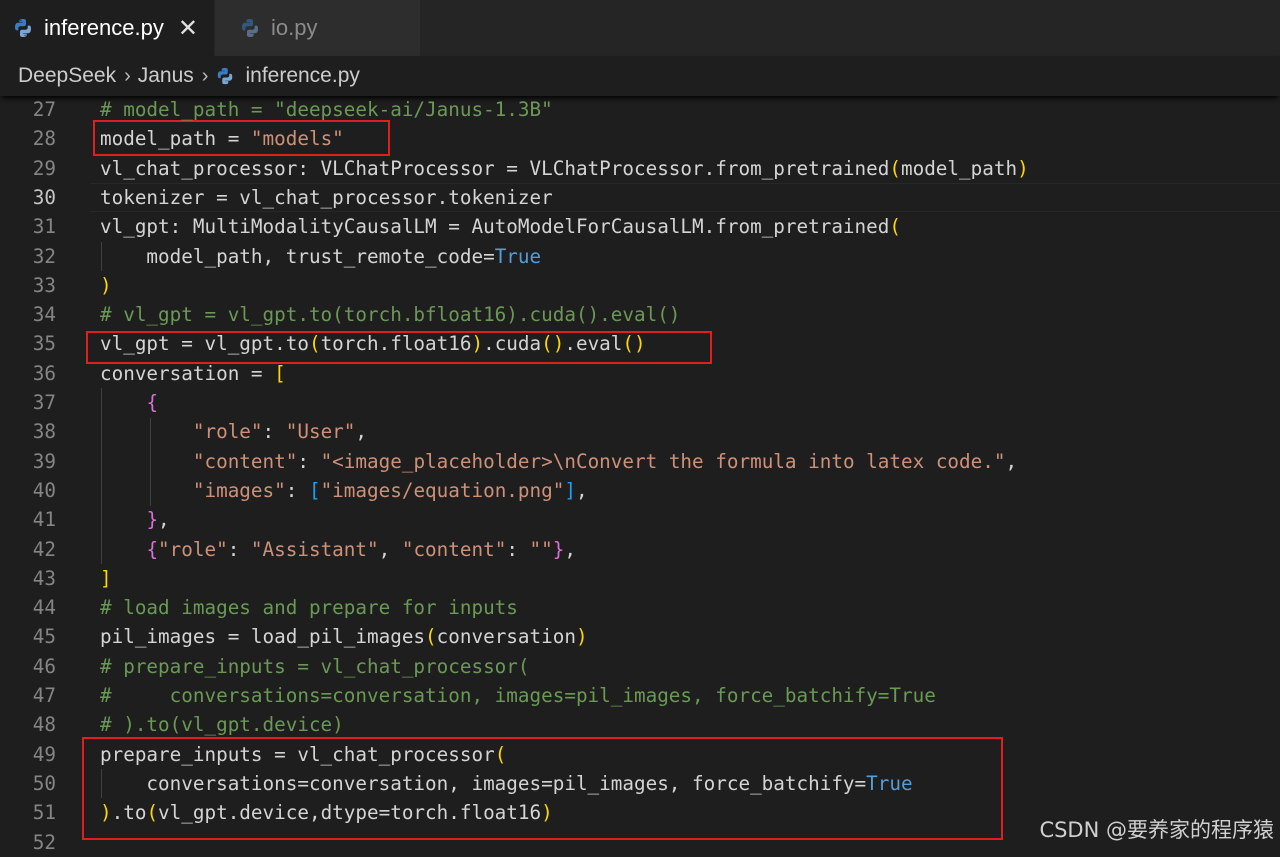 The width and height of the screenshot is (1280, 857). I want to click on breadcrumb-item-janus: Janus, so click(166, 76).